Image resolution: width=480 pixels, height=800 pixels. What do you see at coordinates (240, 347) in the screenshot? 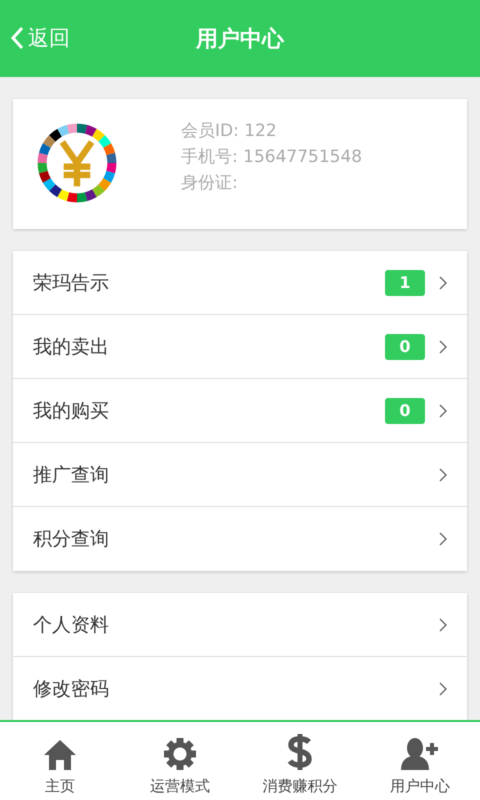
I see `menu-item: 我的卖出 0` at bounding box center [240, 347].